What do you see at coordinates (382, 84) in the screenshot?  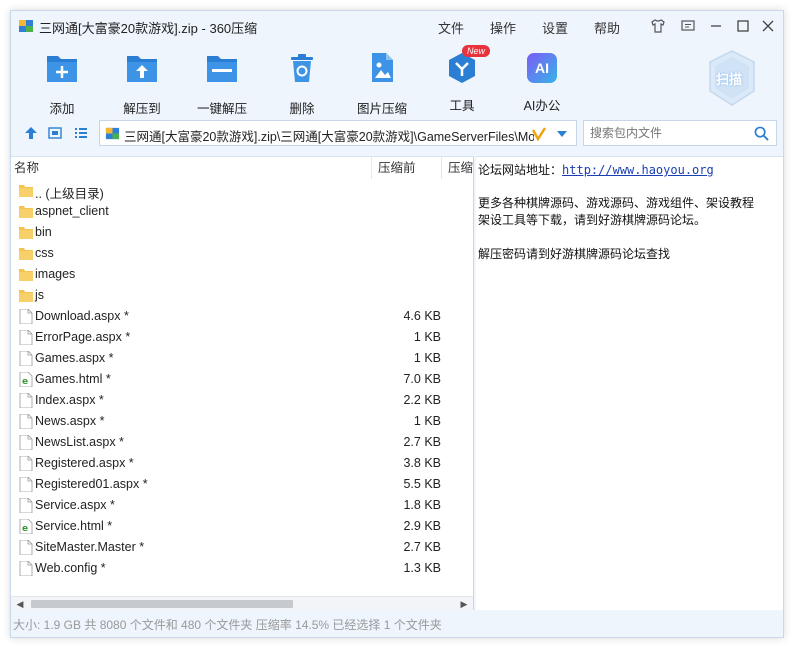 I see `image-compress-button: 图片压缩` at bounding box center [382, 84].